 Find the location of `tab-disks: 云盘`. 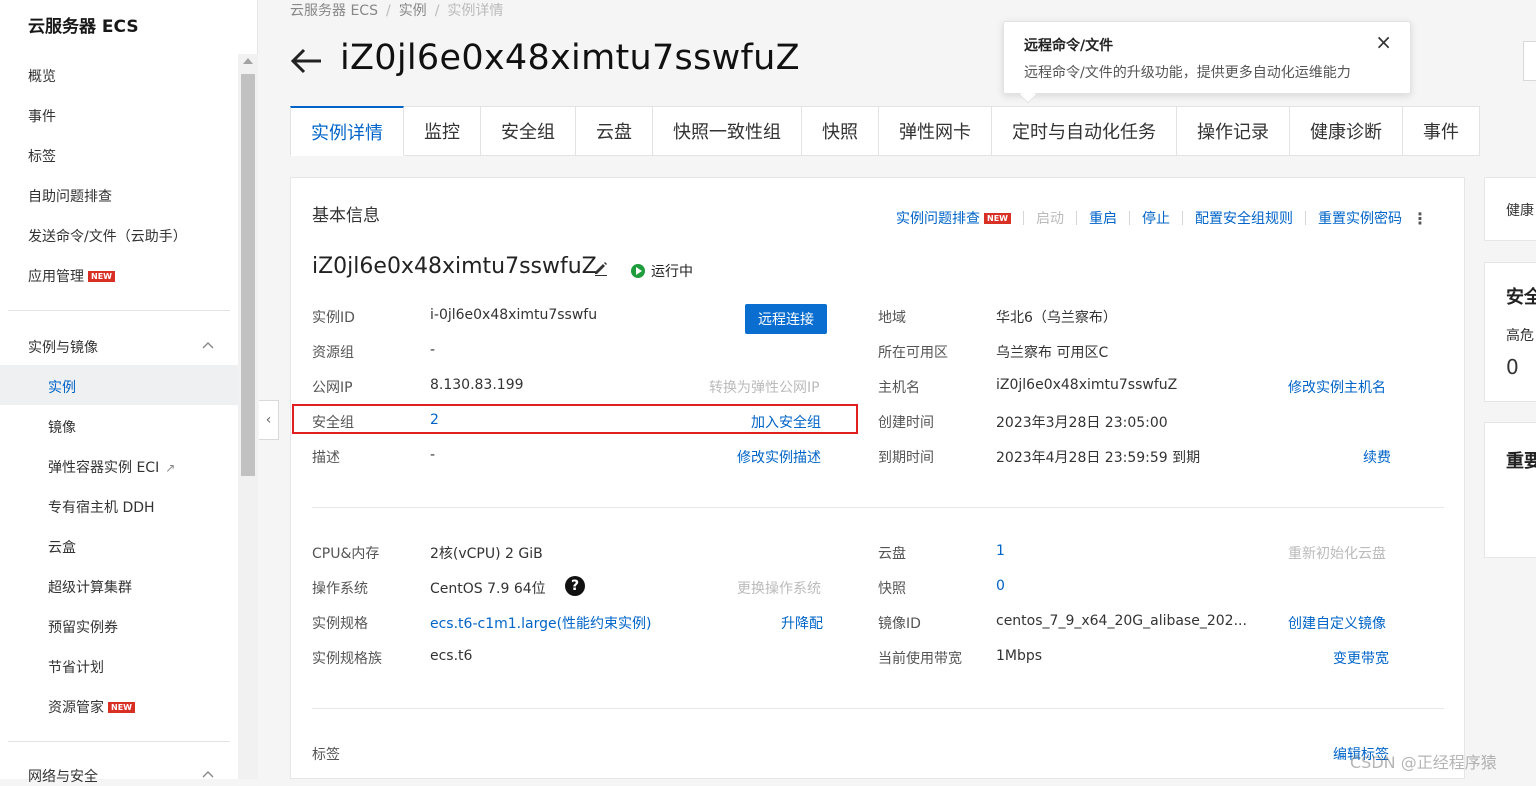

tab-disks: 云盘 is located at coordinates (614, 131).